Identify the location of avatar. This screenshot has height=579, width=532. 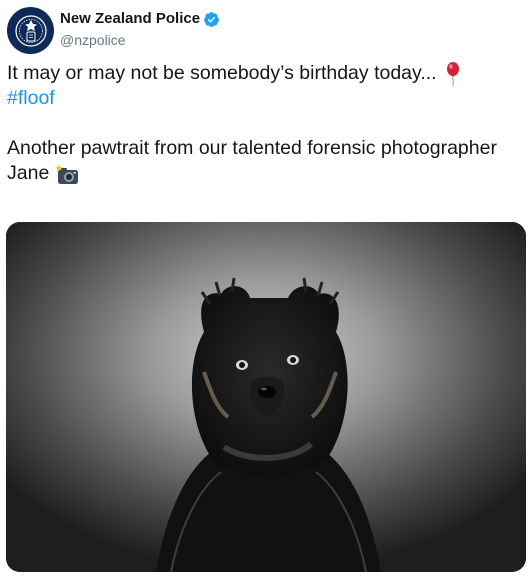
(30, 30).